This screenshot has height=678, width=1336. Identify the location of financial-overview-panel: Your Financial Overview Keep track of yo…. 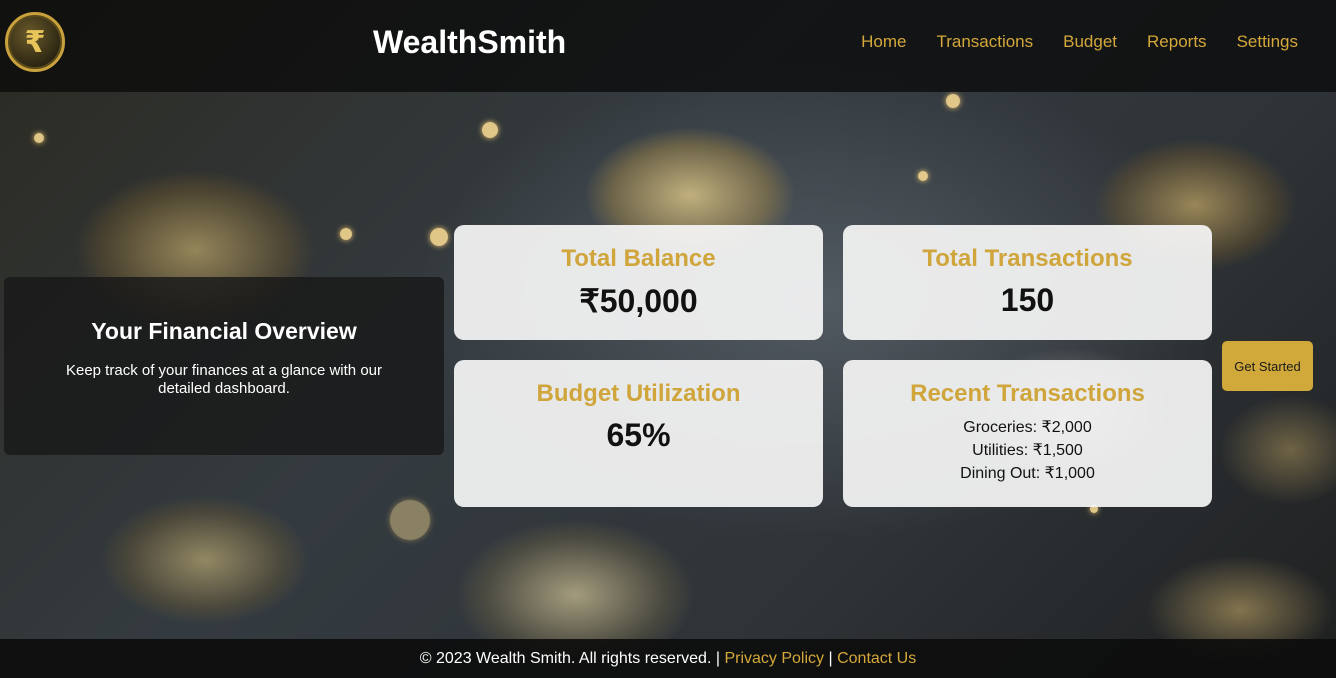
(224, 366).